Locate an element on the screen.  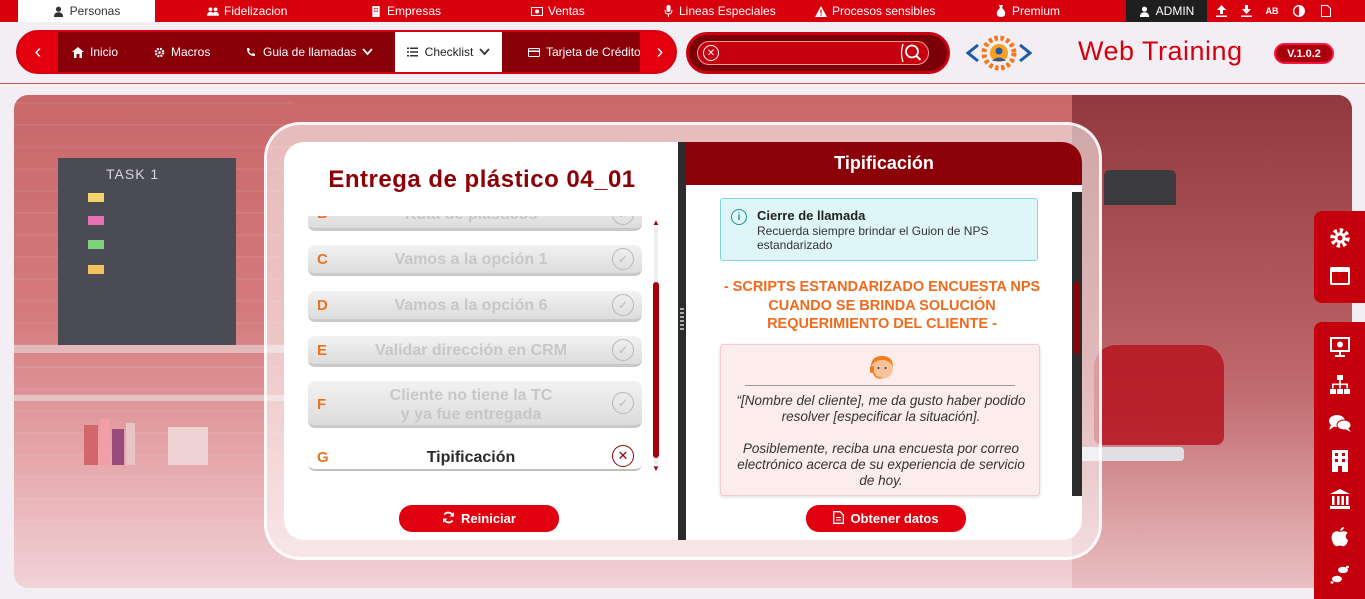
tab-empresas: Empresas is located at coordinates (405, 11).